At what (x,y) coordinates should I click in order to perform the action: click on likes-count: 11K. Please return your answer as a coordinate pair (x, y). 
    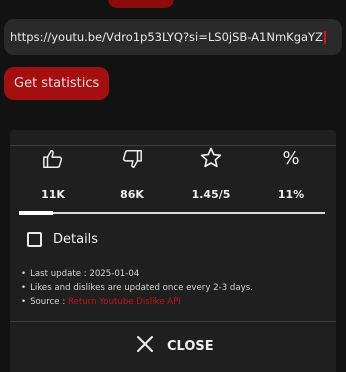
    Looking at the image, I should click on (53, 194).